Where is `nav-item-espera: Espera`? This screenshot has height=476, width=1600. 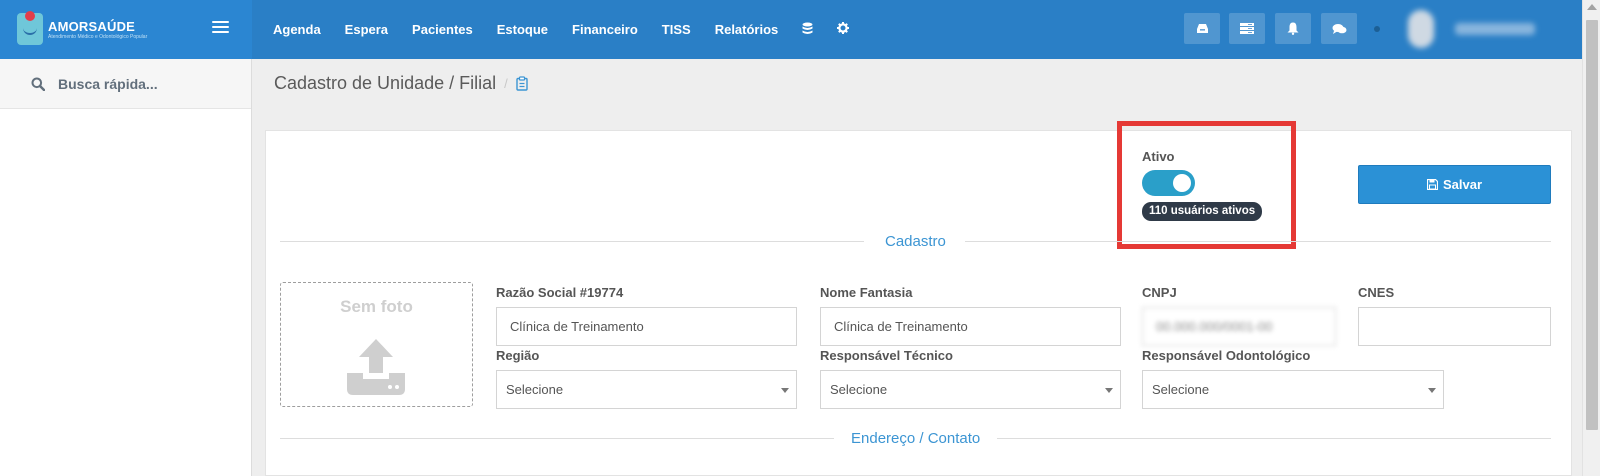
nav-item-espera: Espera is located at coordinates (366, 29).